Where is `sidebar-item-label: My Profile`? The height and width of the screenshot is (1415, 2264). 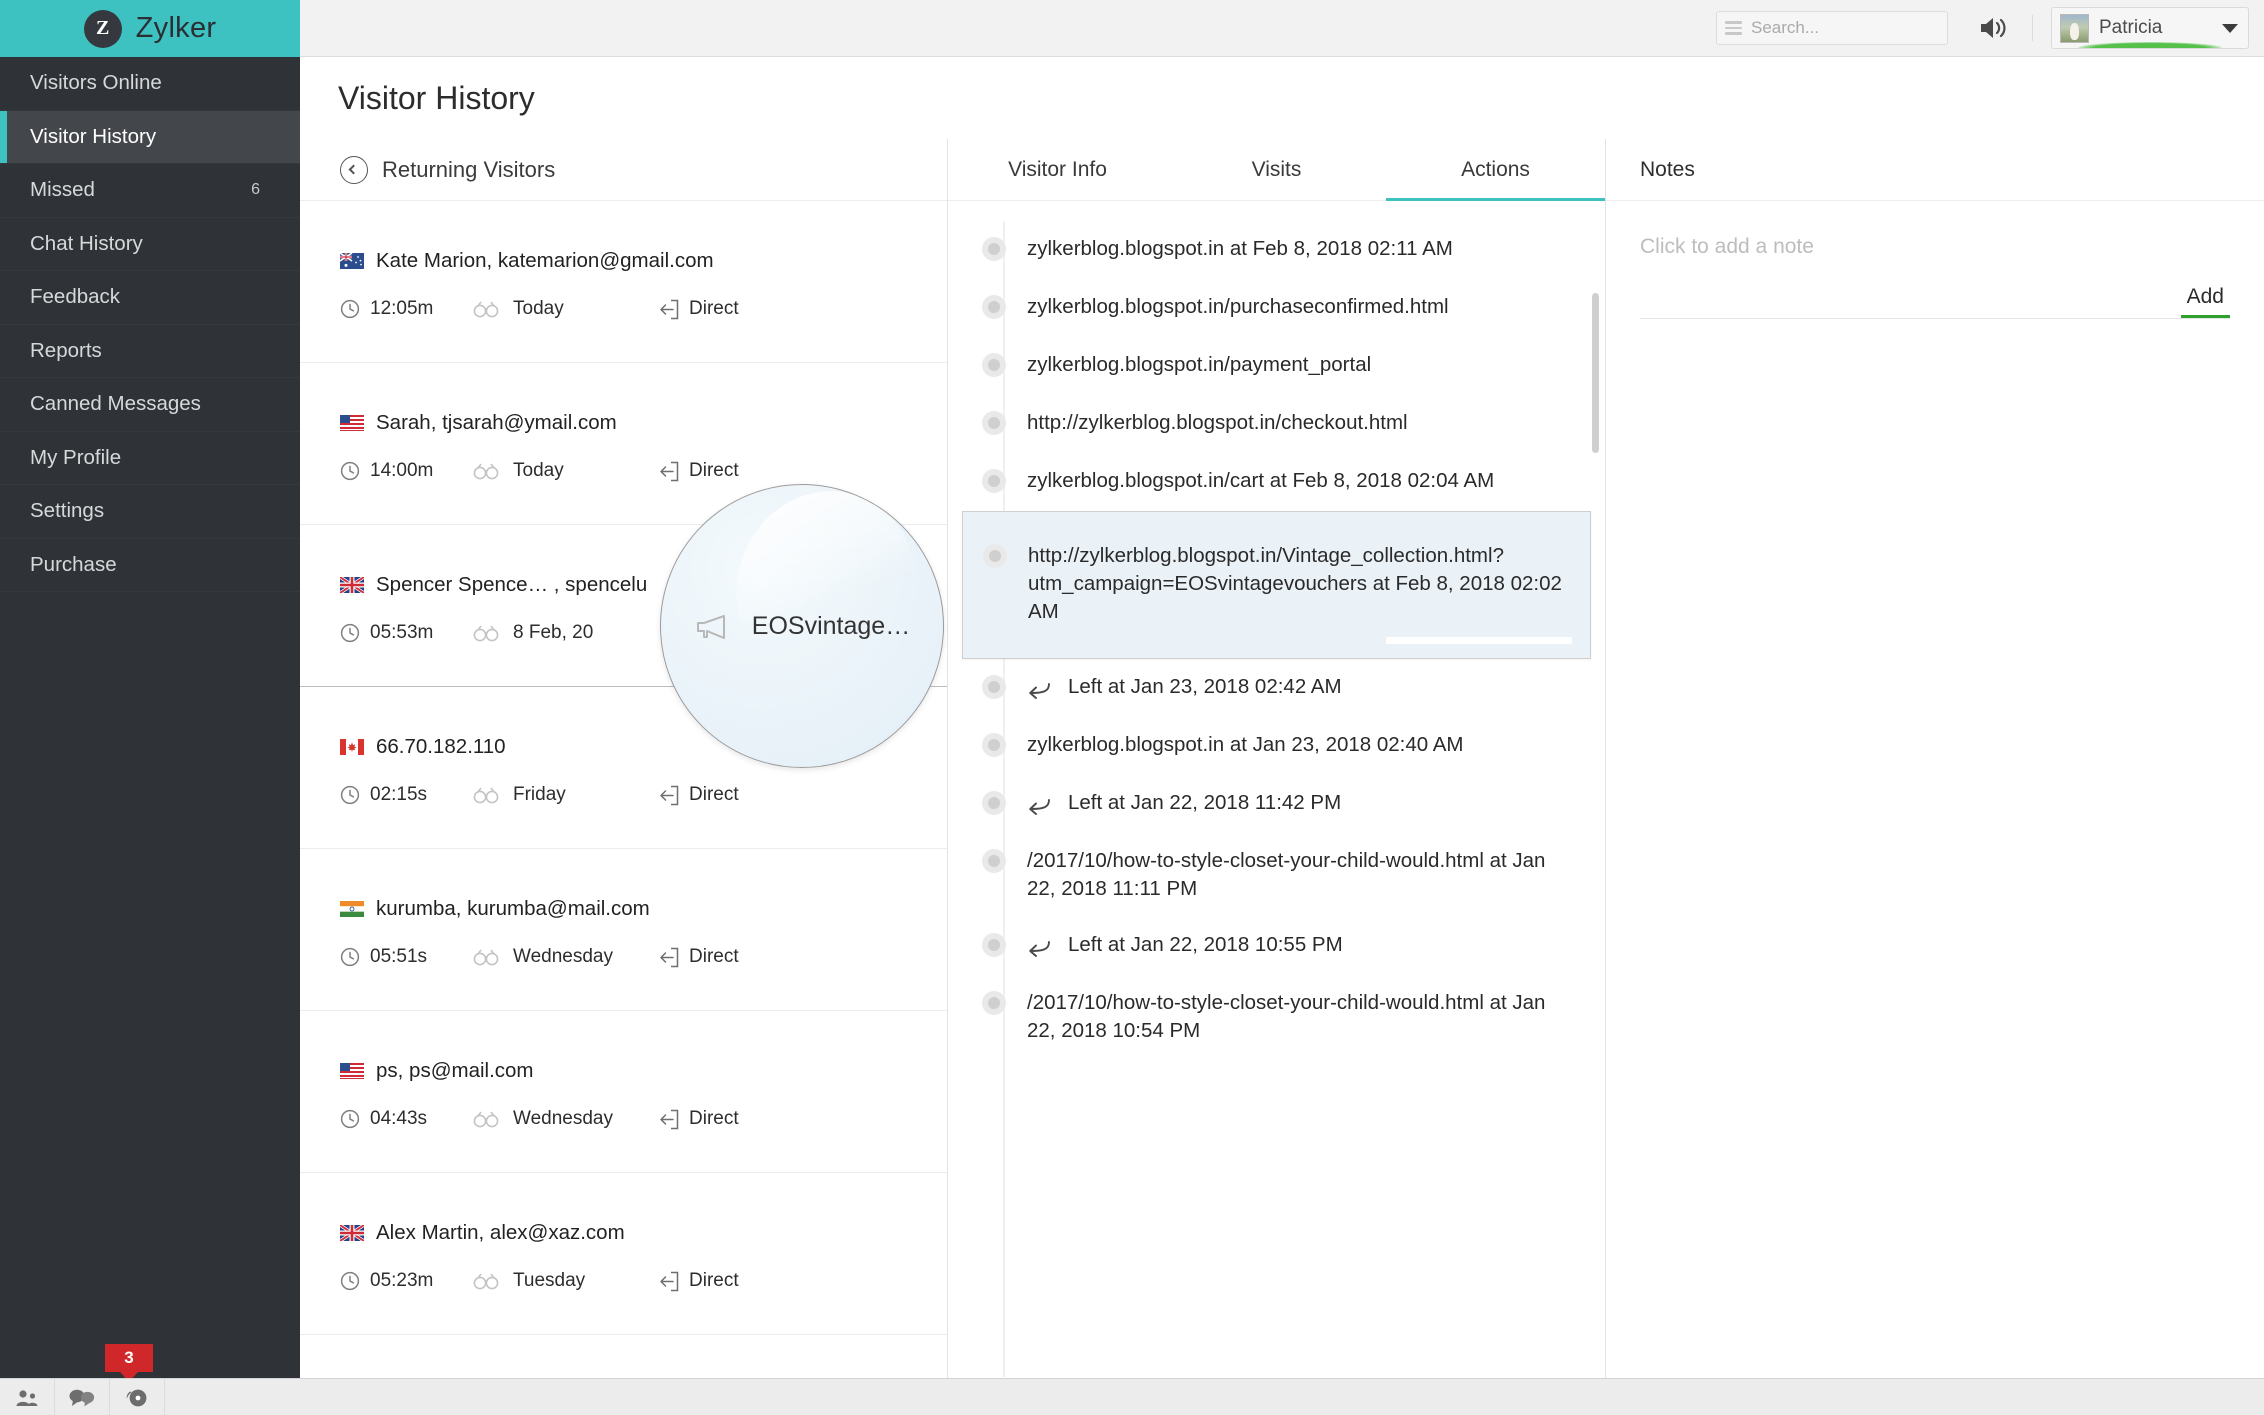
sidebar-item-label: My Profile is located at coordinates (76, 457).